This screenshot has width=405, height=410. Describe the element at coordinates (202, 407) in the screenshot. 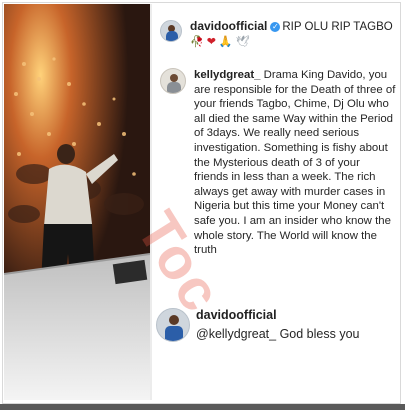

I see `bottom-border` at that location.